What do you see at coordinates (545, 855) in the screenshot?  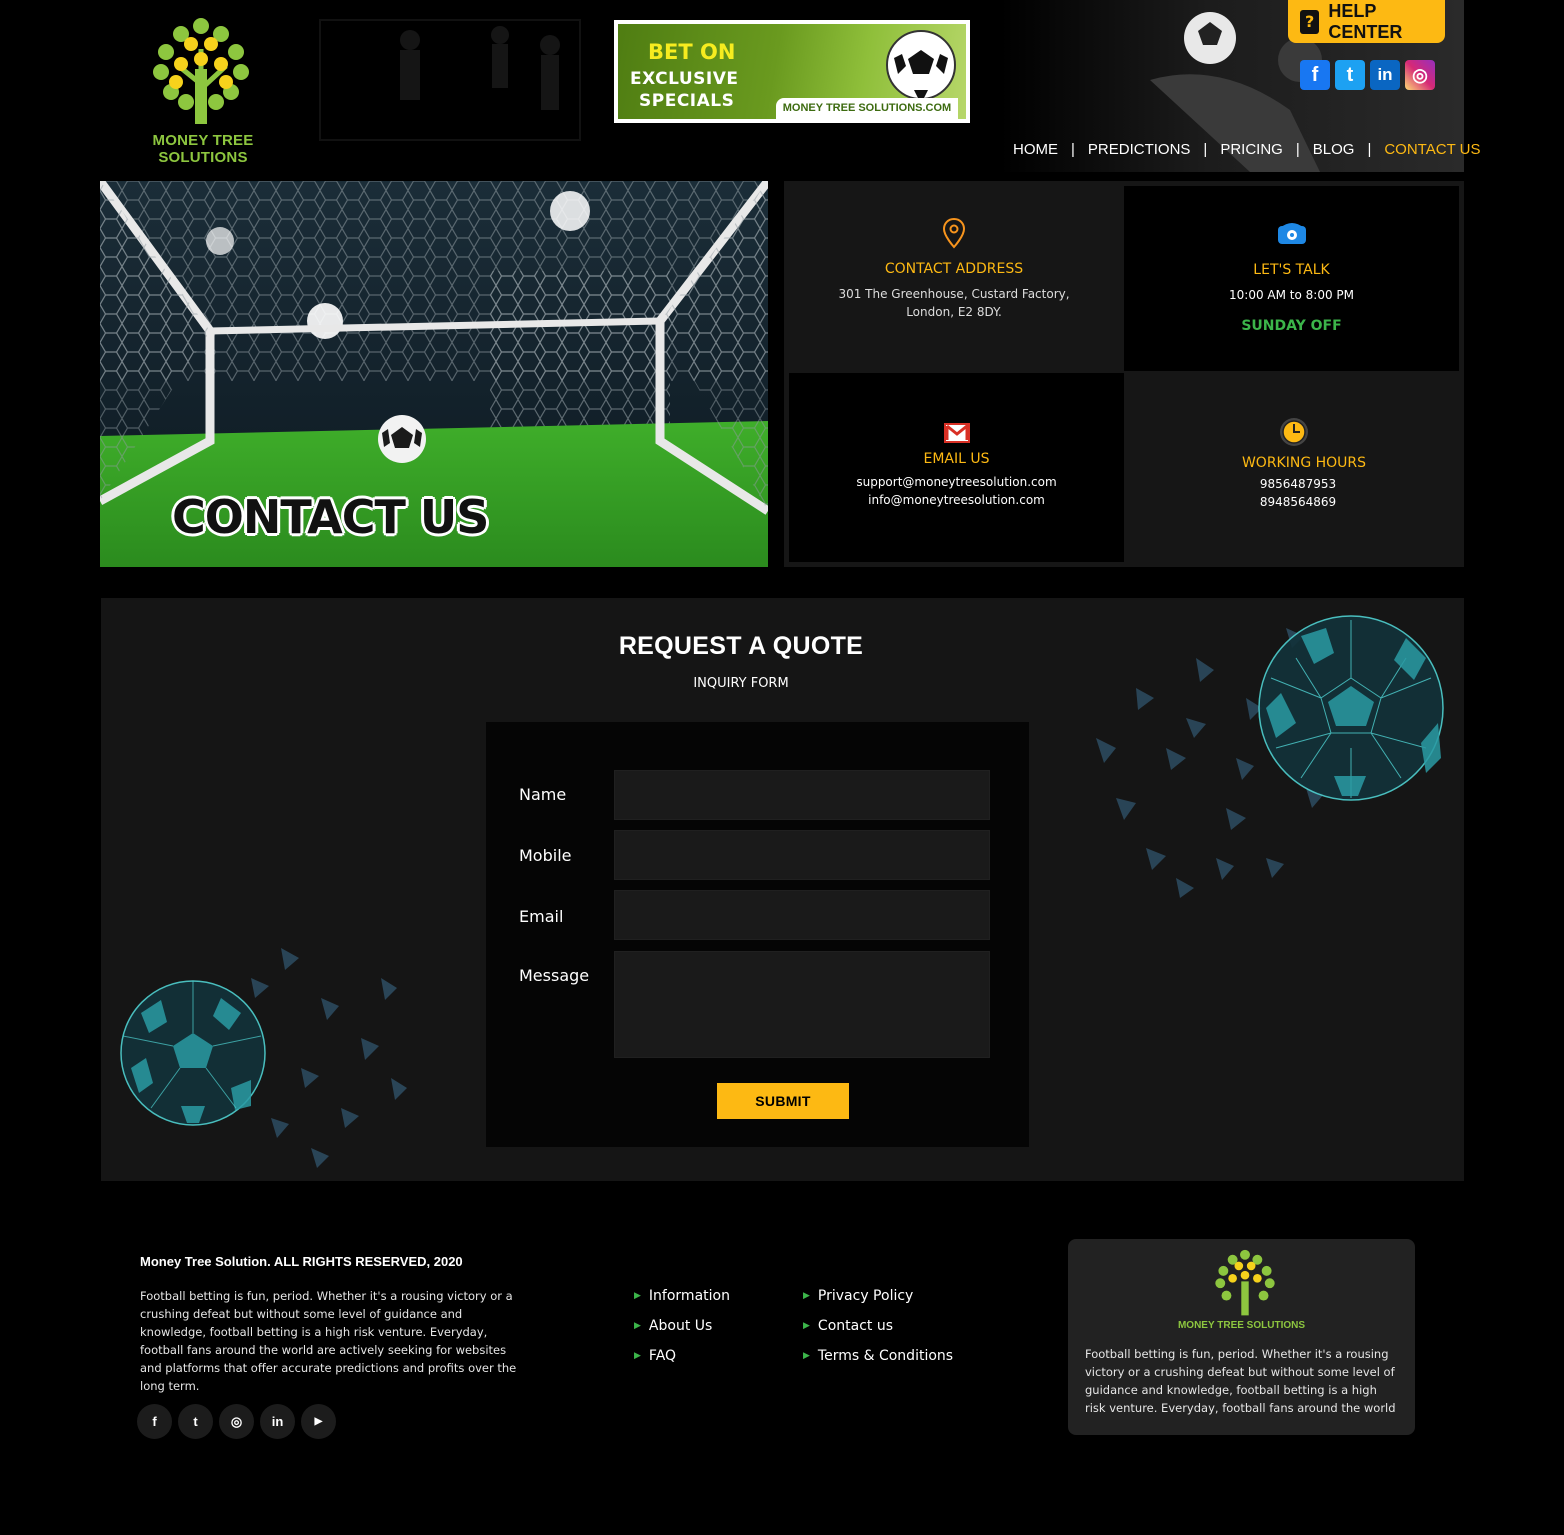 I see `mobile-label: Mobile` at bounding box center [545, 855].